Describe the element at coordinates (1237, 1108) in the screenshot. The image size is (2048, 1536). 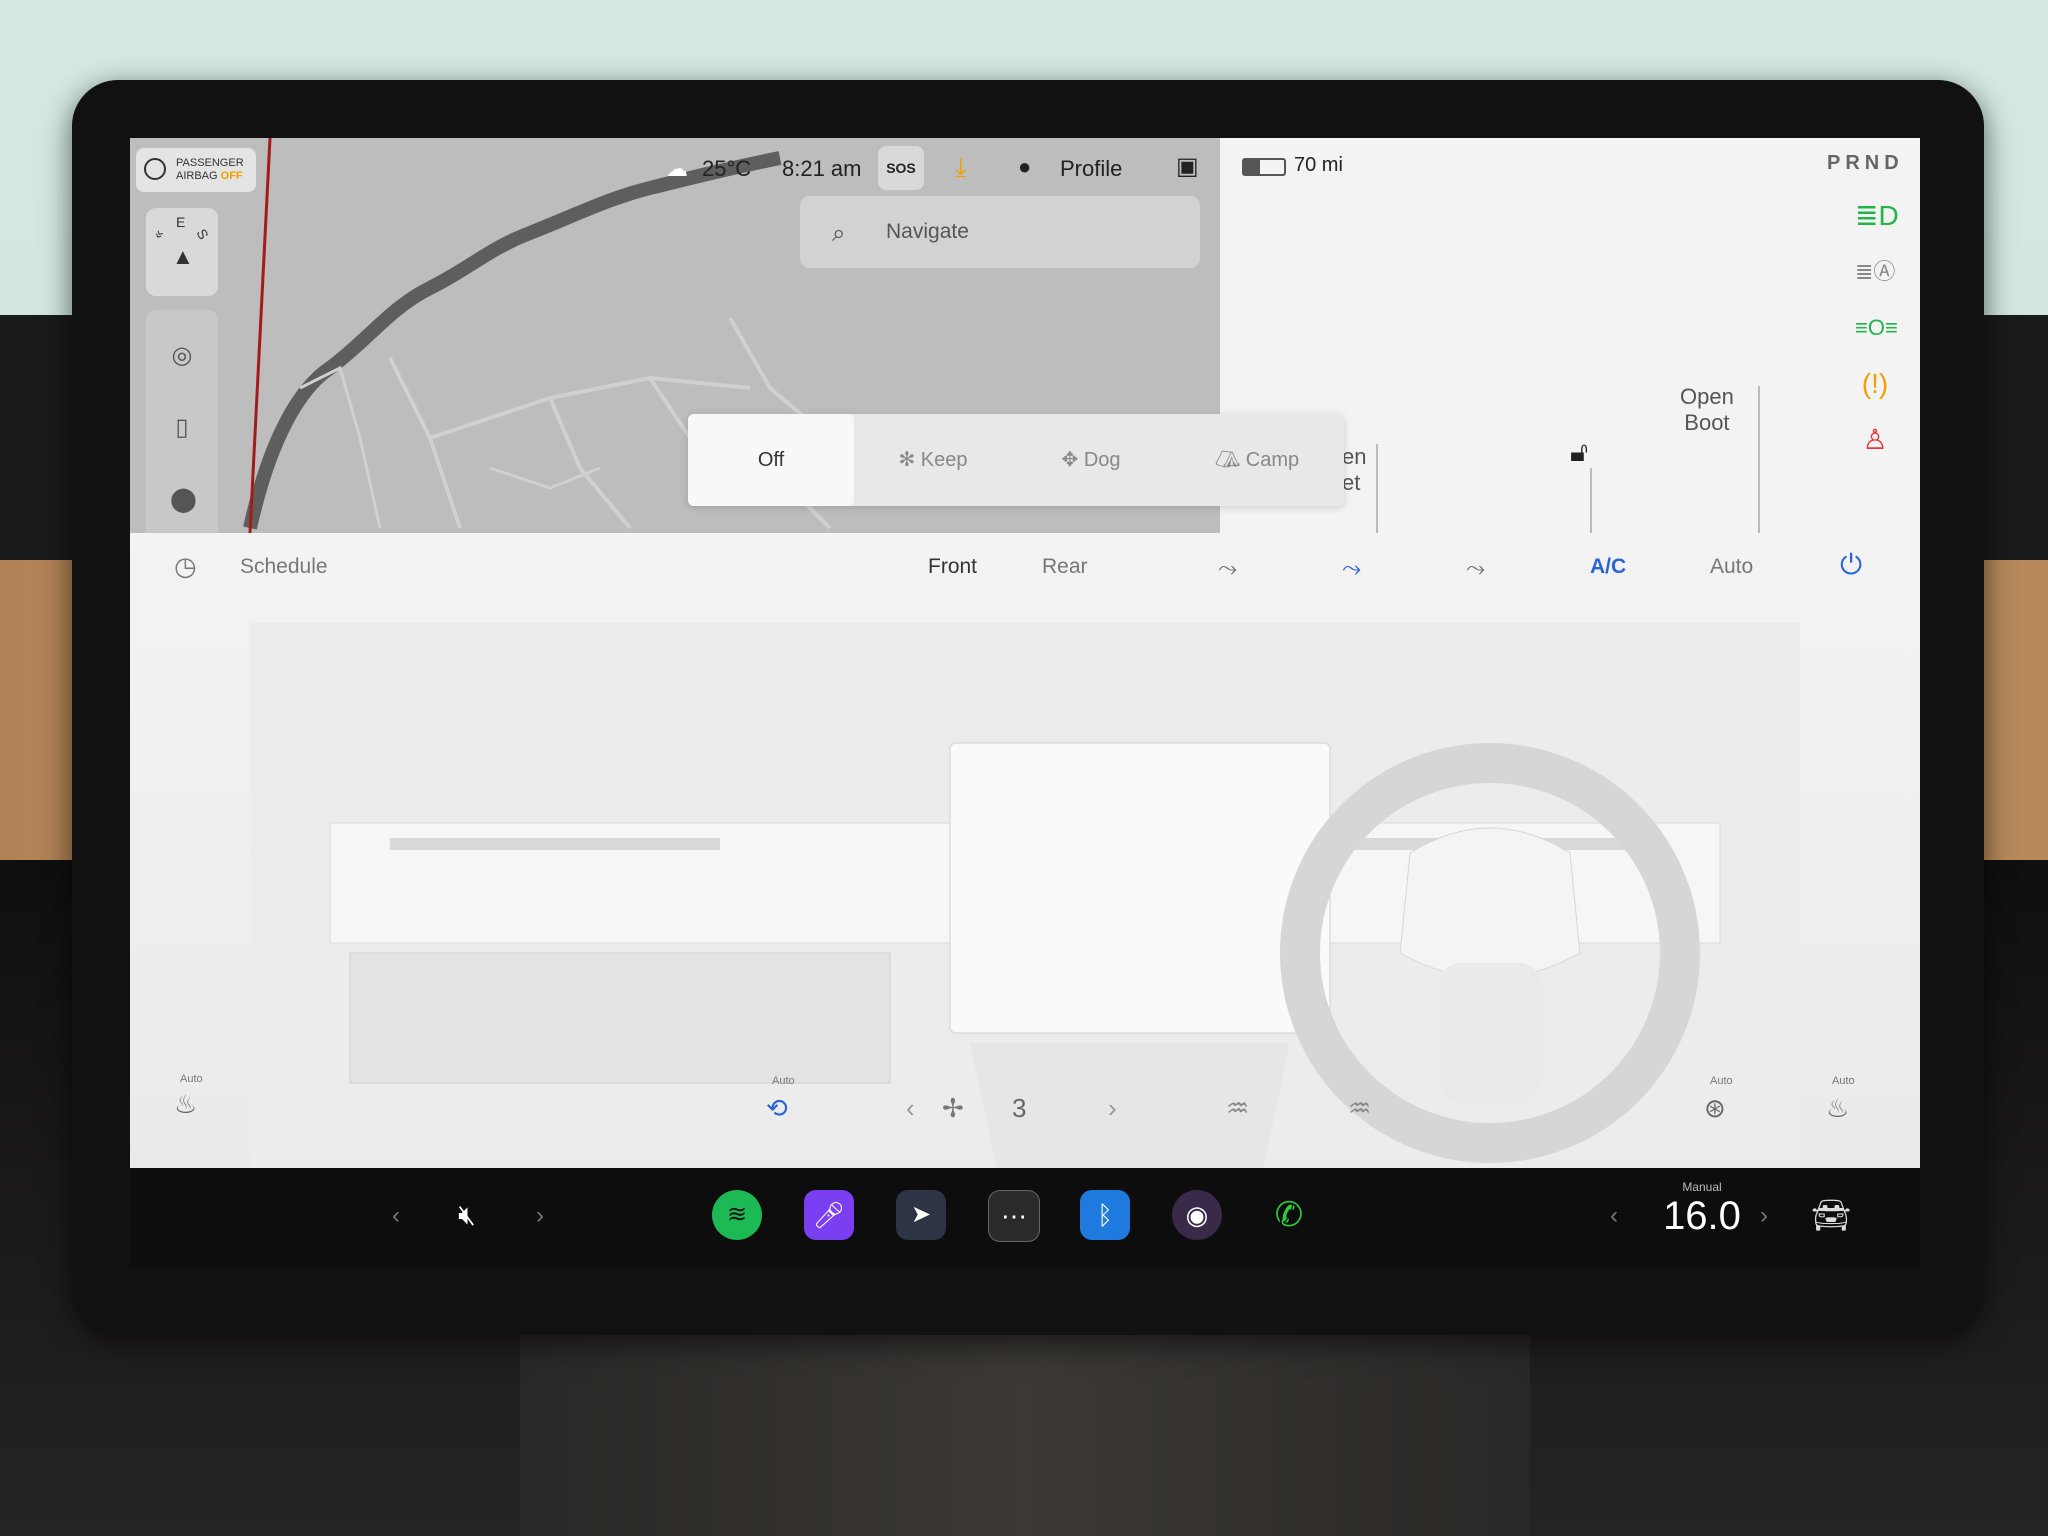
I see `front-defrost-icon: ♒︎` at that location.